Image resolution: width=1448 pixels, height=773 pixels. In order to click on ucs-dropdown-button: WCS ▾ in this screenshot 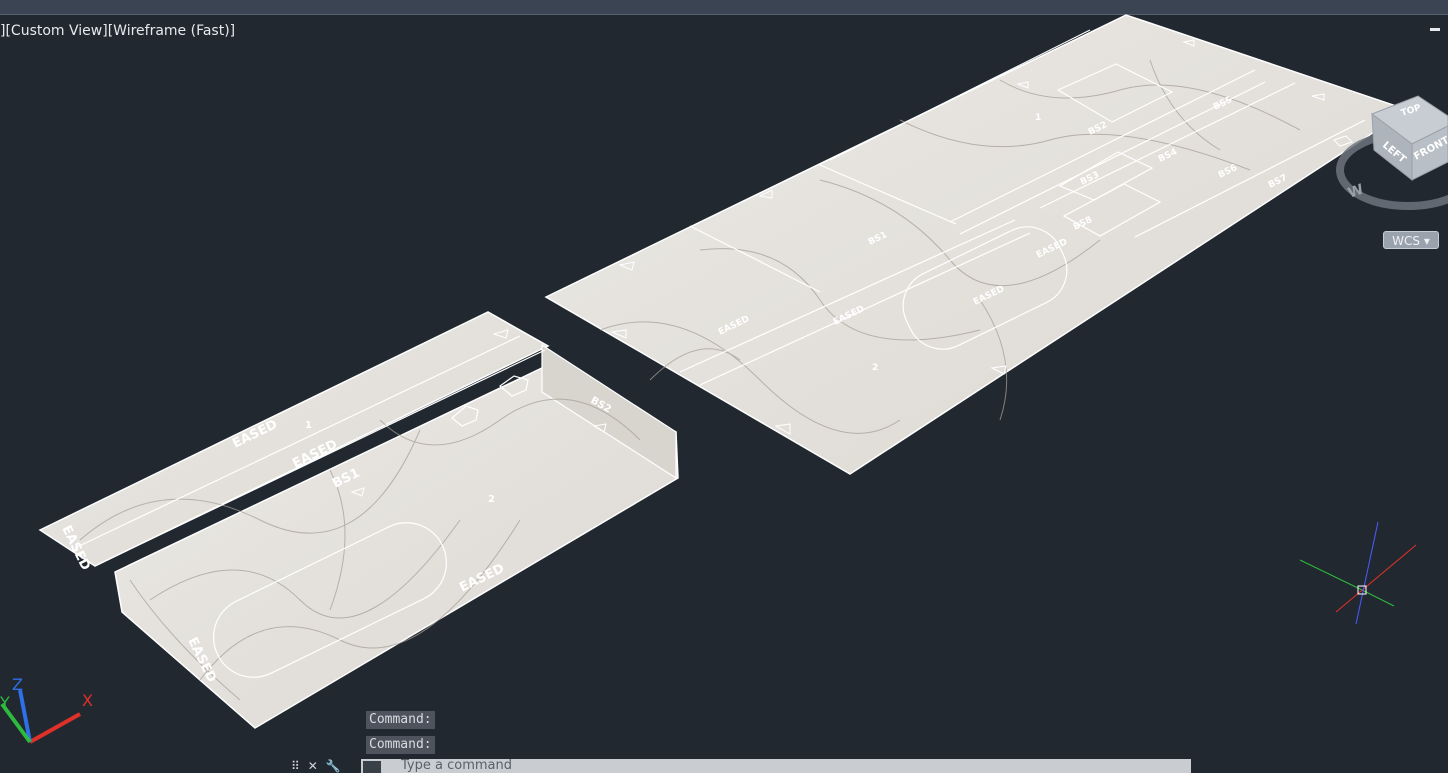, I will do `click(1411, 240)`.